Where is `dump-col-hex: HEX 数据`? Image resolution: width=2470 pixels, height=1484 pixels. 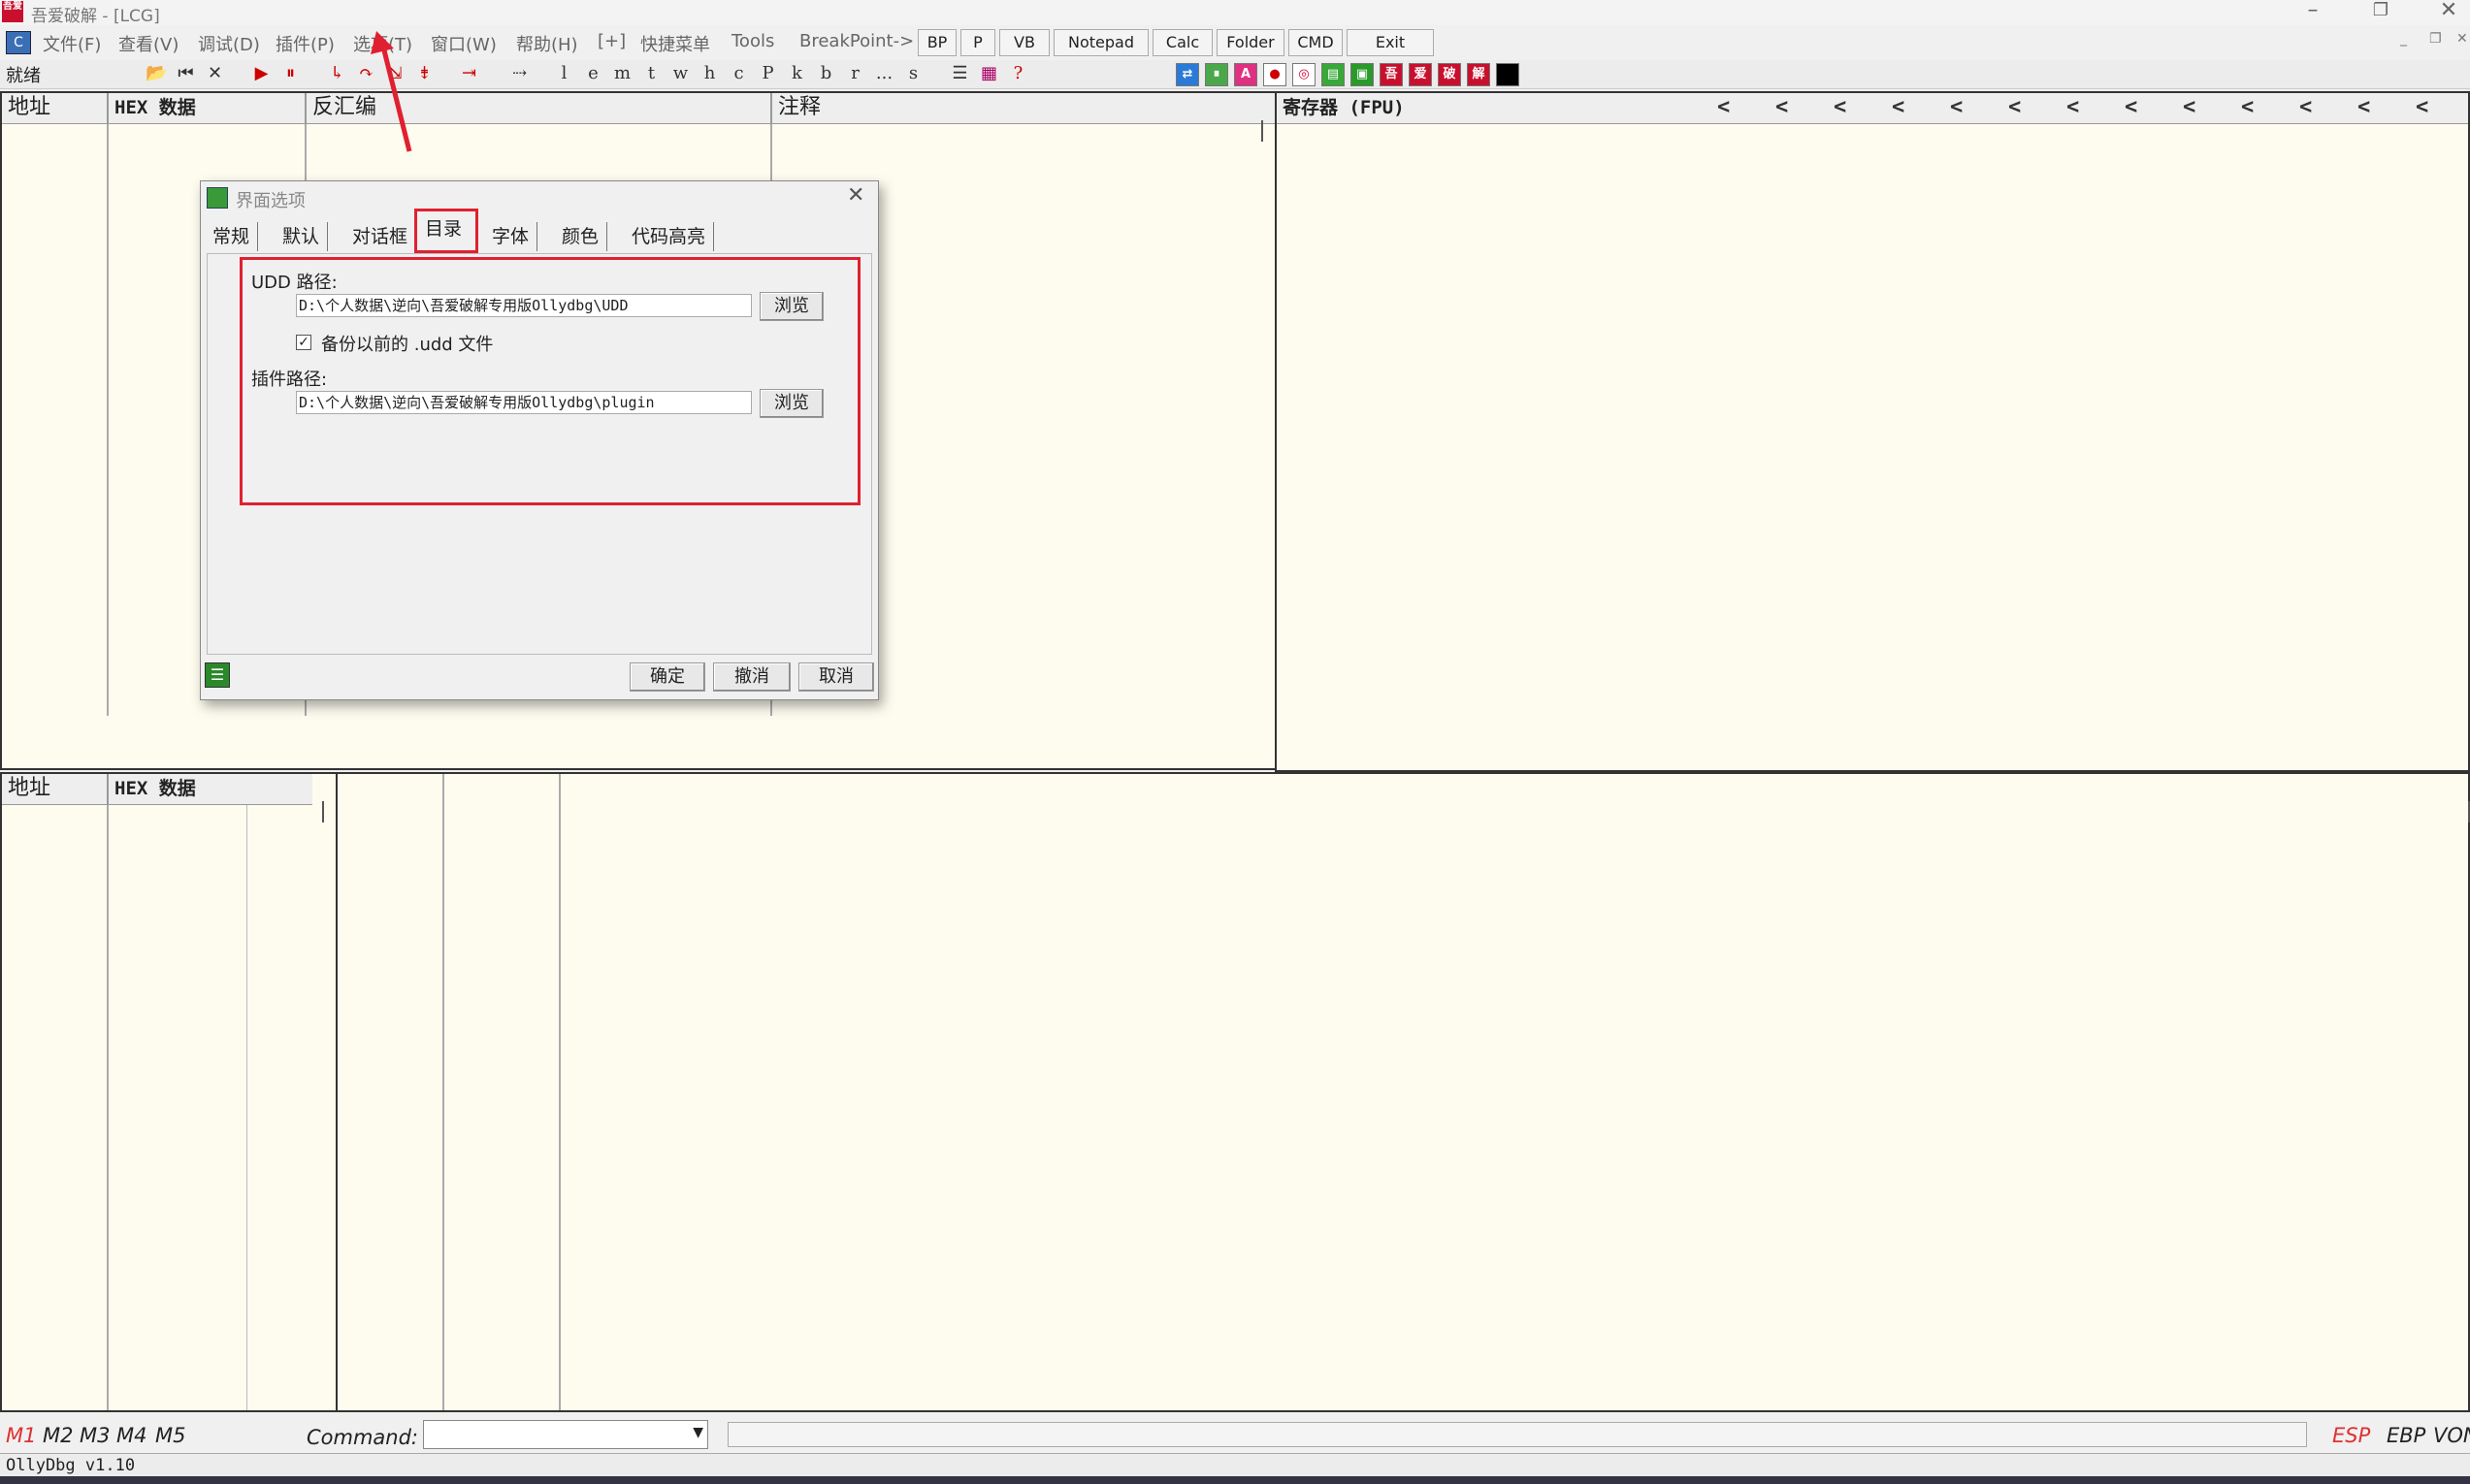
dump-col-hex: HEX 数据 is located at coordinates (151, 789).